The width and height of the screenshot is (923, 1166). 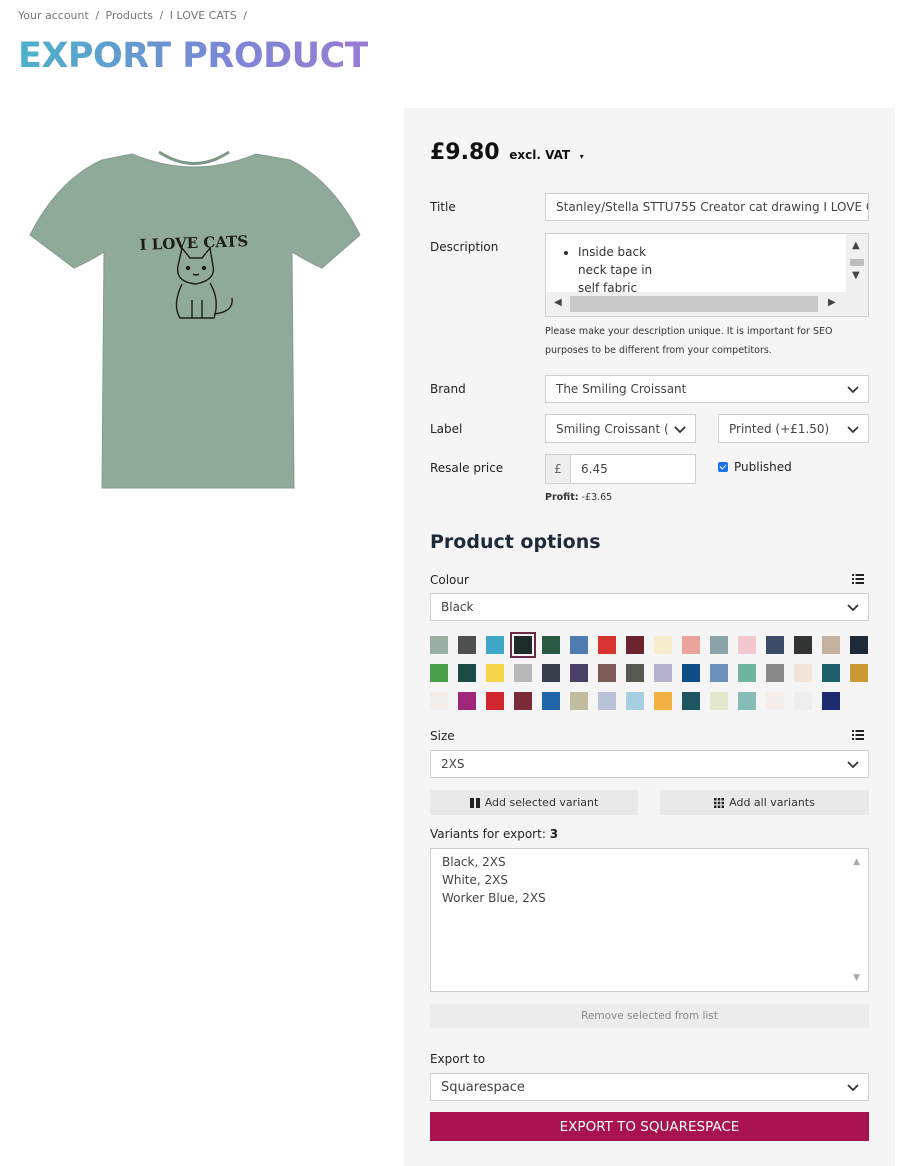 What do you see at coordinates (446, 429) in the screenshot?
I see `label-label: Label` at bounding box center [446, 429].